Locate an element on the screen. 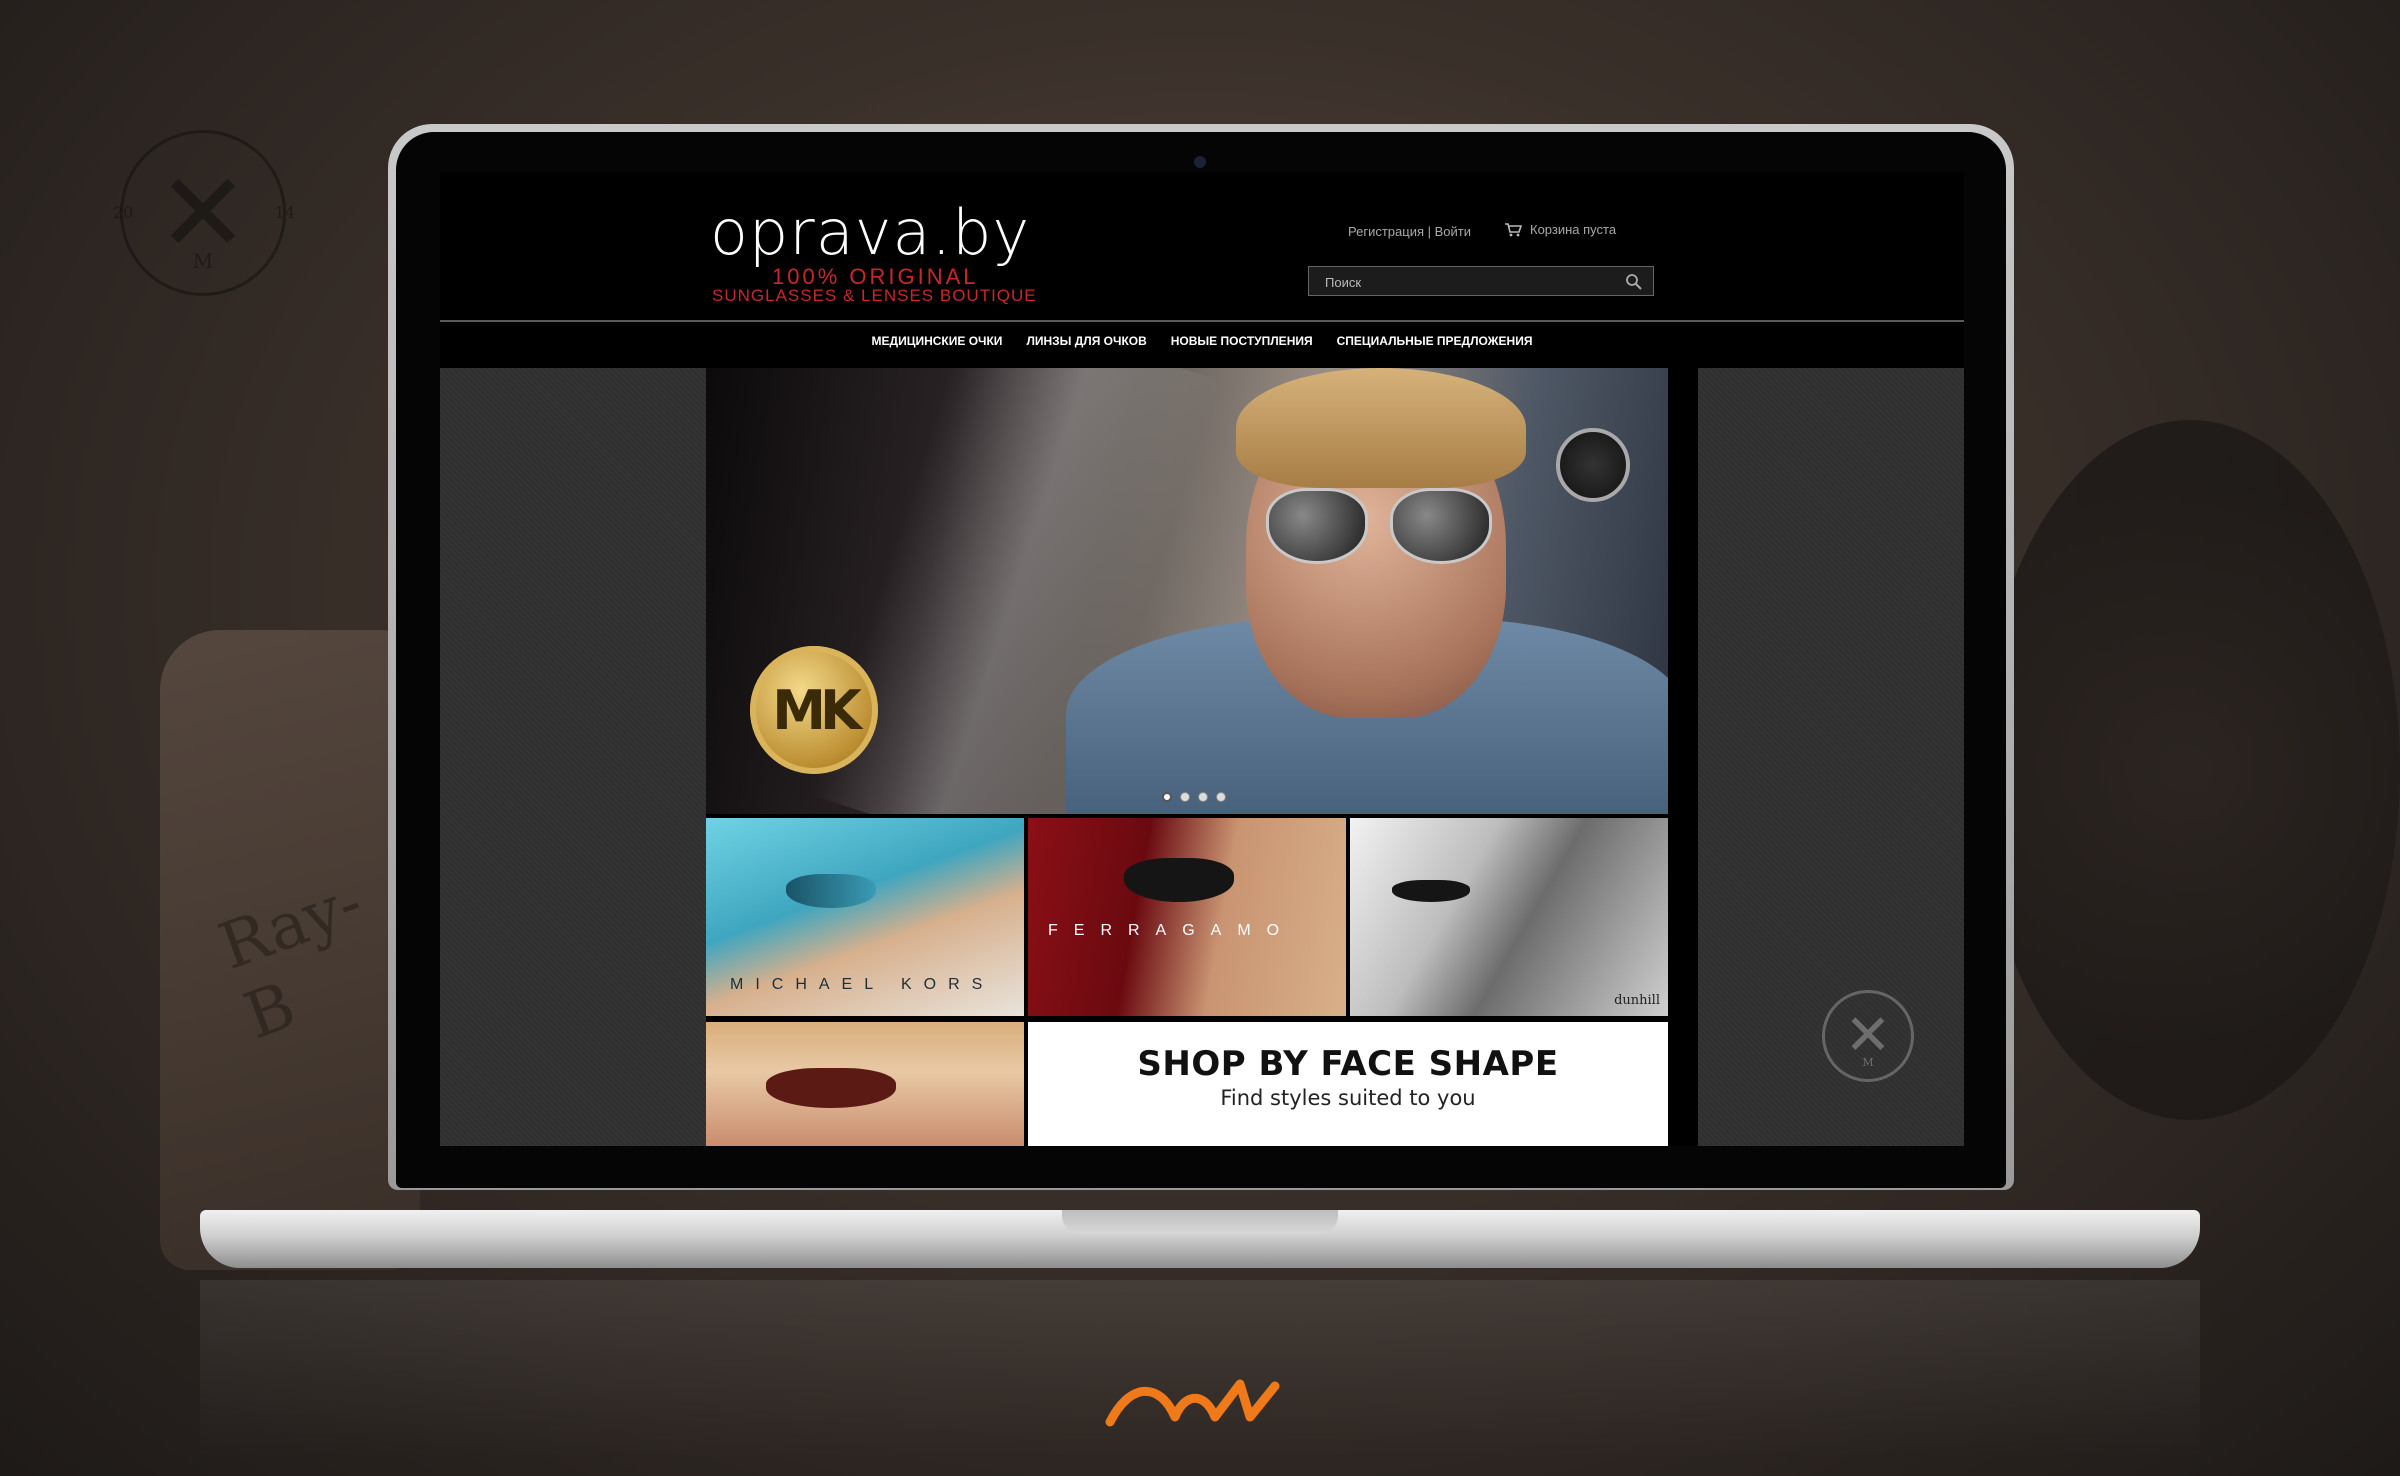  cart-icon is located at coordinates (1513, 229).